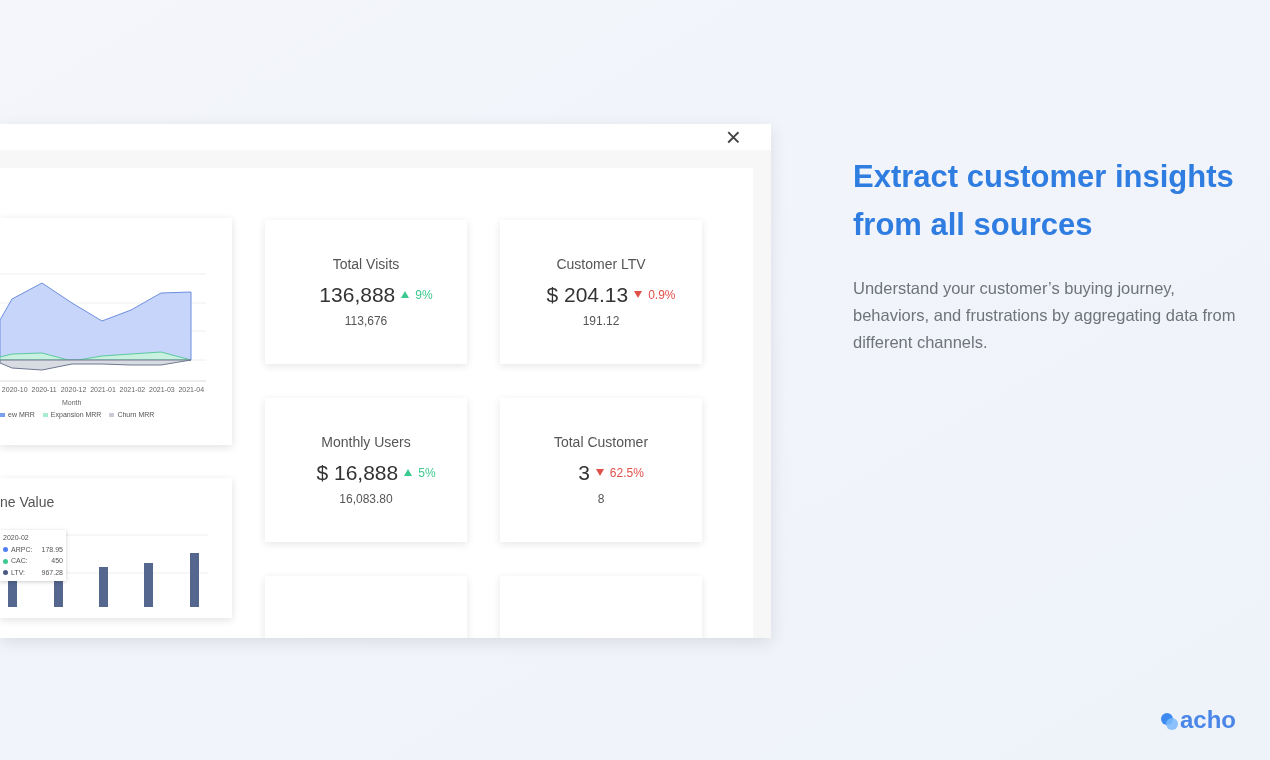 The height and width of the screenshot is (760, 1270). What do you see at coordinates (366, 442) in the screenshot?
I see `kpi-label: Monthly Users` at bounding box center [366, 442].